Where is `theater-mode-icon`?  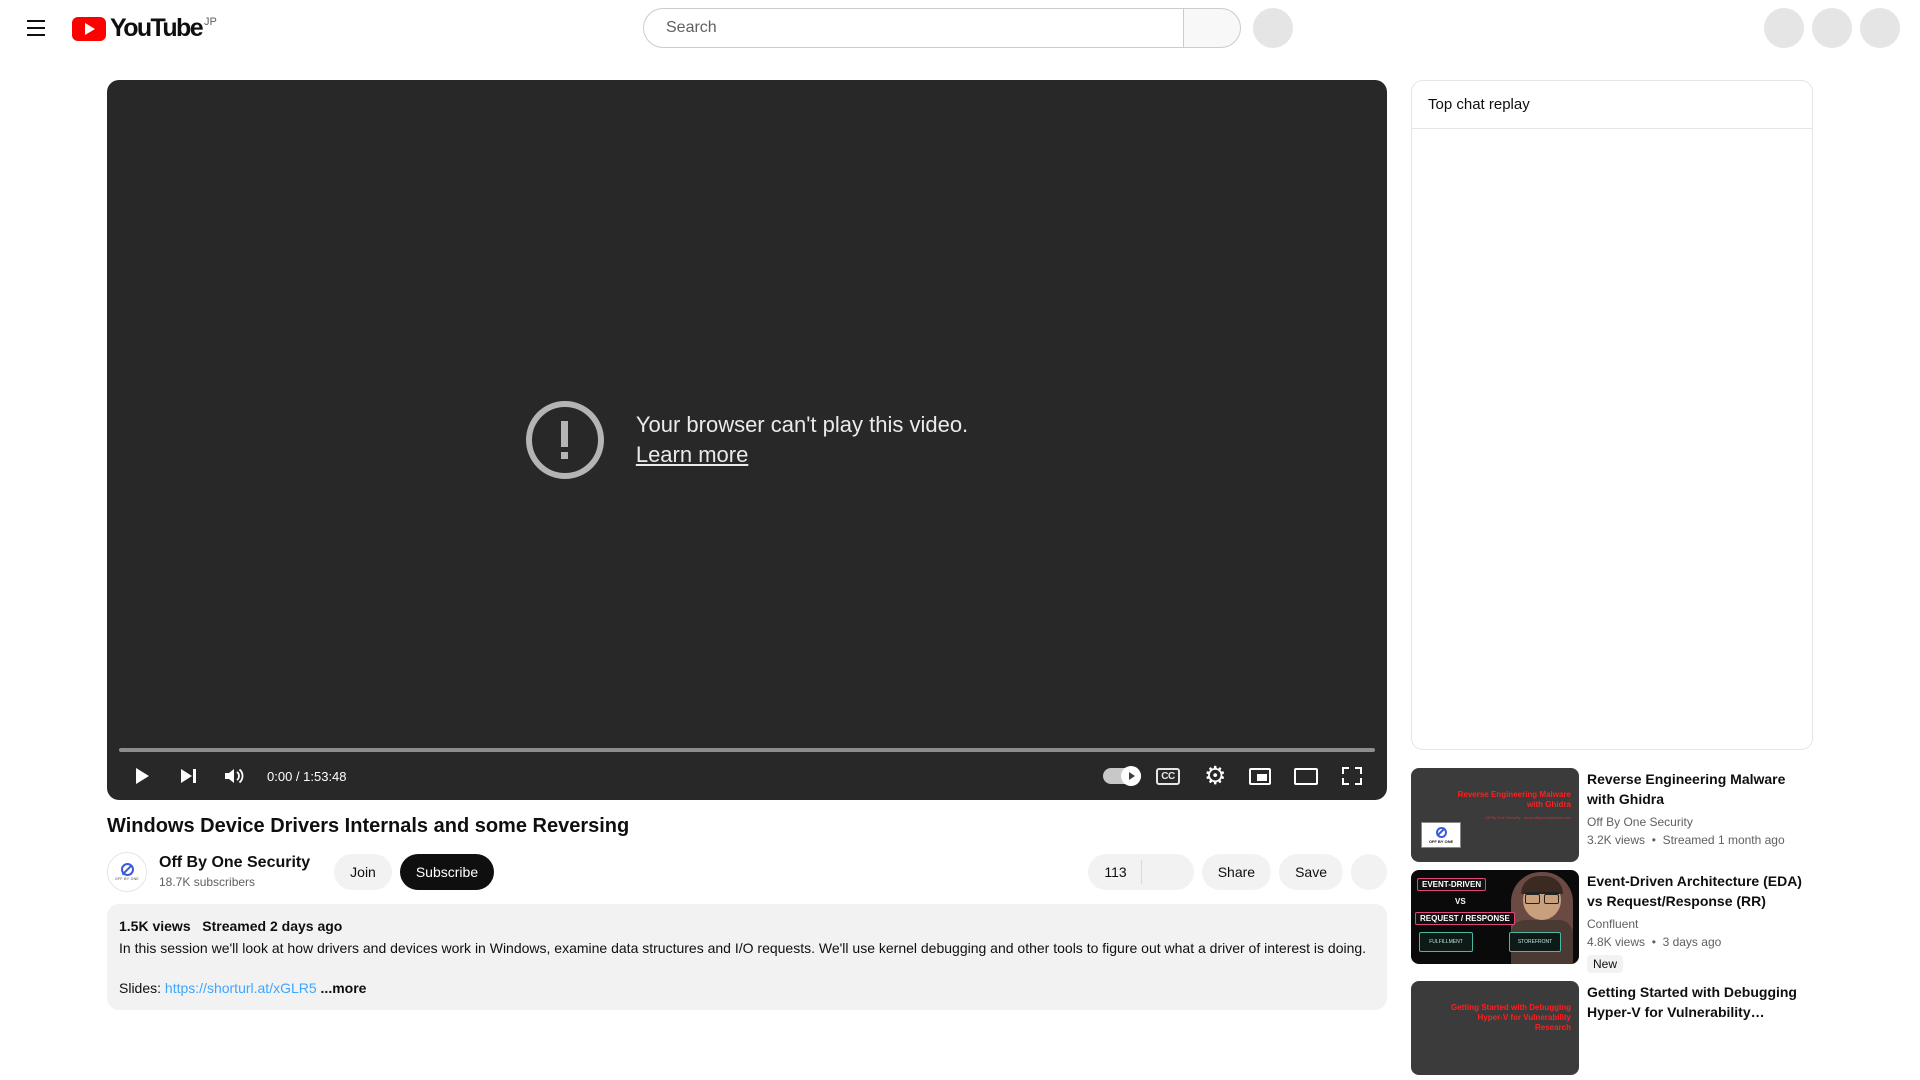
theater-mode-icon is located at coordinates (1306, 776).